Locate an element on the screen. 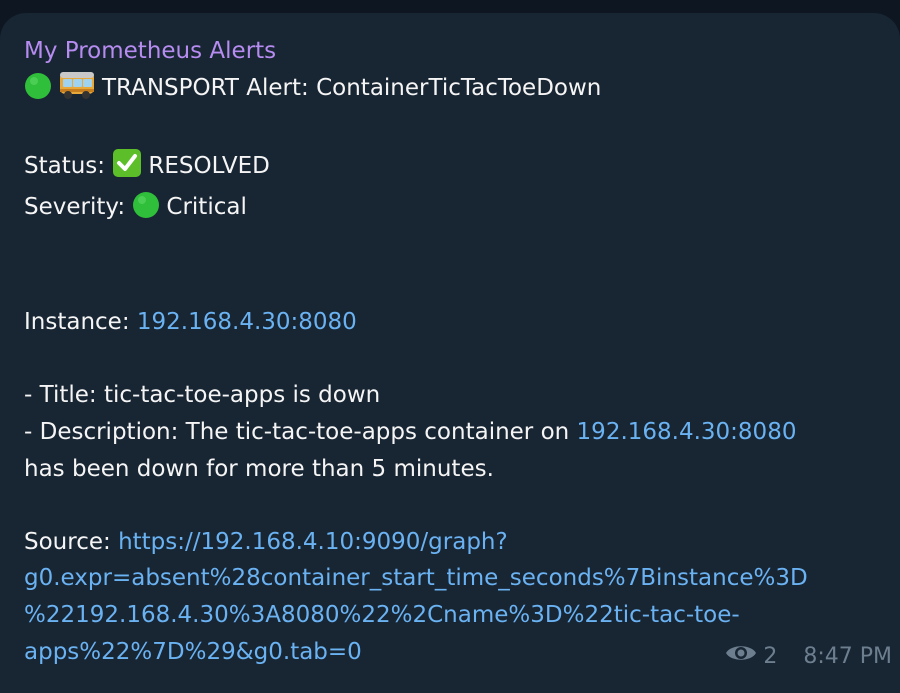  message-meta: 2 8:47 PM is located at coordinates (808, 656).